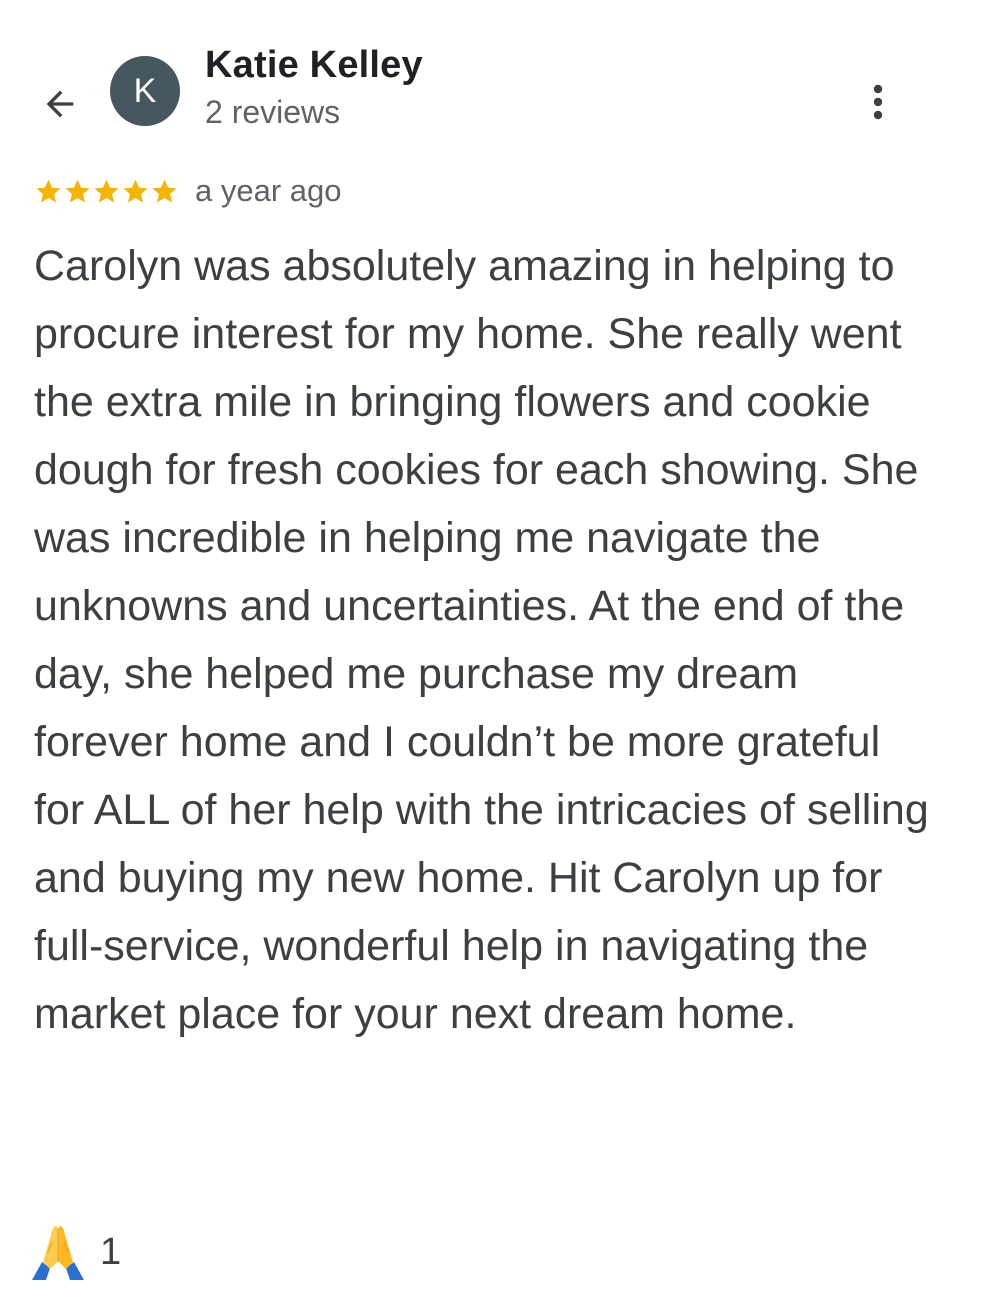 The height and width of the screenshot is (1290, 998). I want to click on back-button, so click(60, 104).